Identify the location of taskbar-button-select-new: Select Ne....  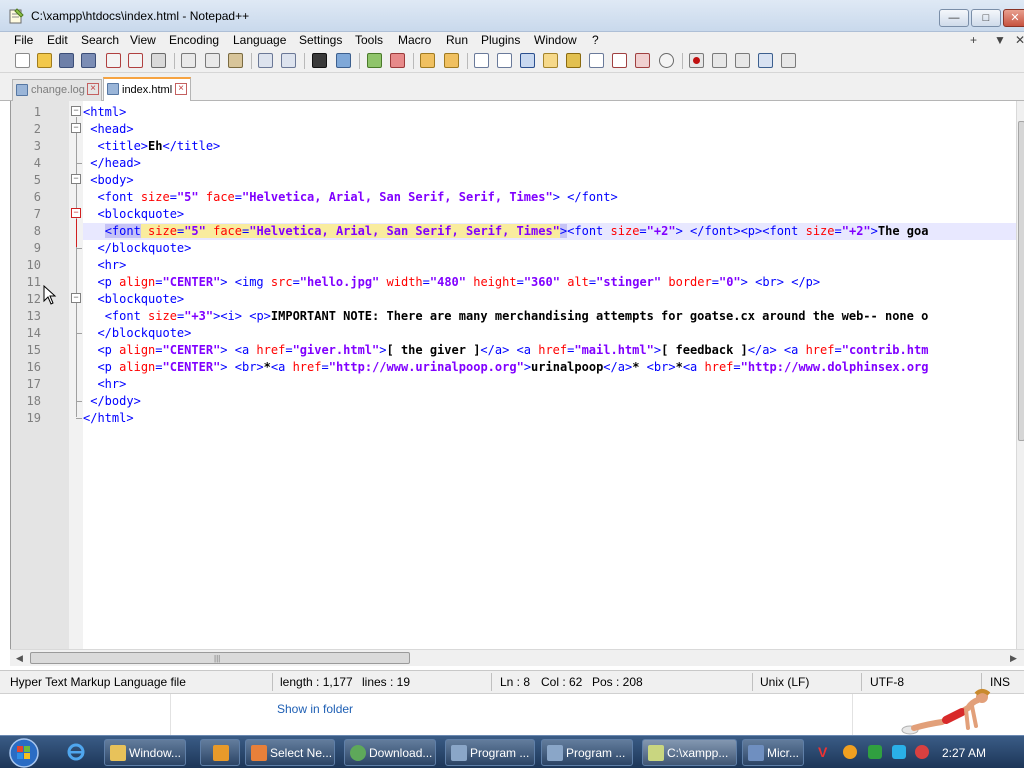
(290, 752).